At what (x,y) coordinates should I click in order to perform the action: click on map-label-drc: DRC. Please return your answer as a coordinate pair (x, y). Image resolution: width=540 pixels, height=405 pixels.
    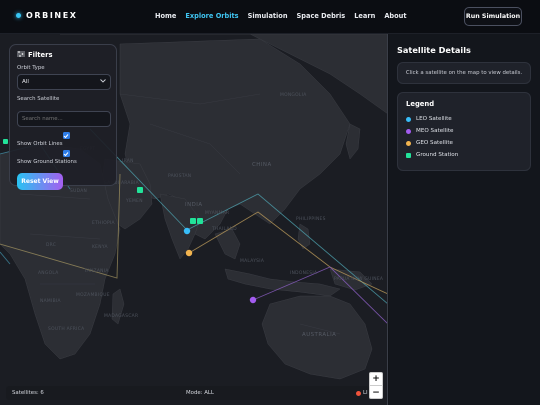
    Looking at the image, I should click on (51, 245).